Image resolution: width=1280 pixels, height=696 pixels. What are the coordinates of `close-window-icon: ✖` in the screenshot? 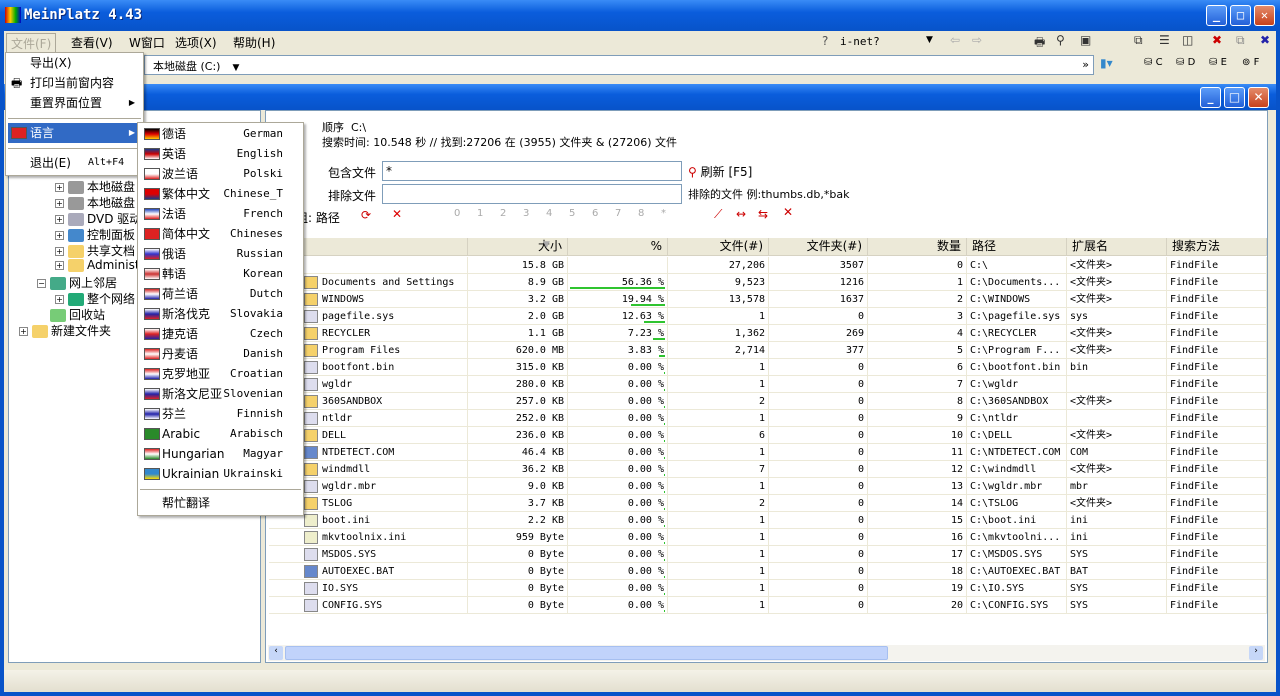 It's located at (1217, 40).